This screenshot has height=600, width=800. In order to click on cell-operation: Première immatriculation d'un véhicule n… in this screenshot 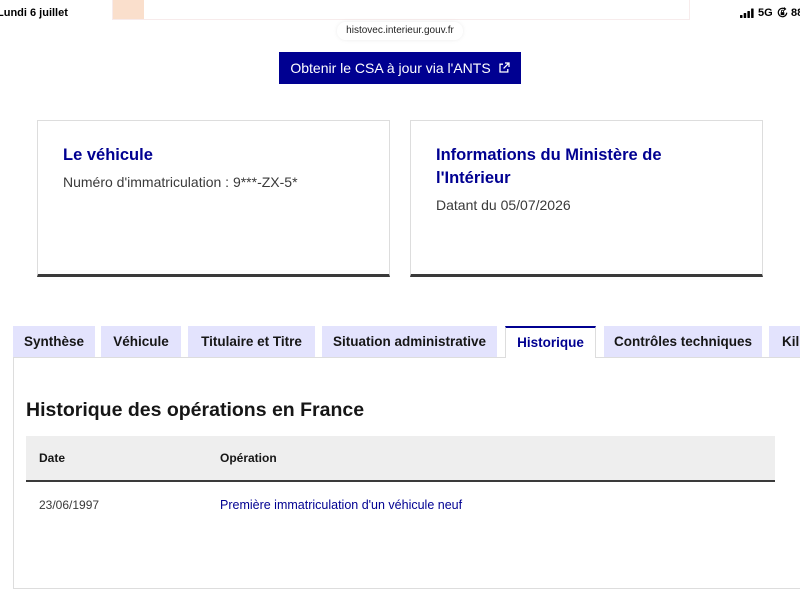, I will do `click(497, 505)`.